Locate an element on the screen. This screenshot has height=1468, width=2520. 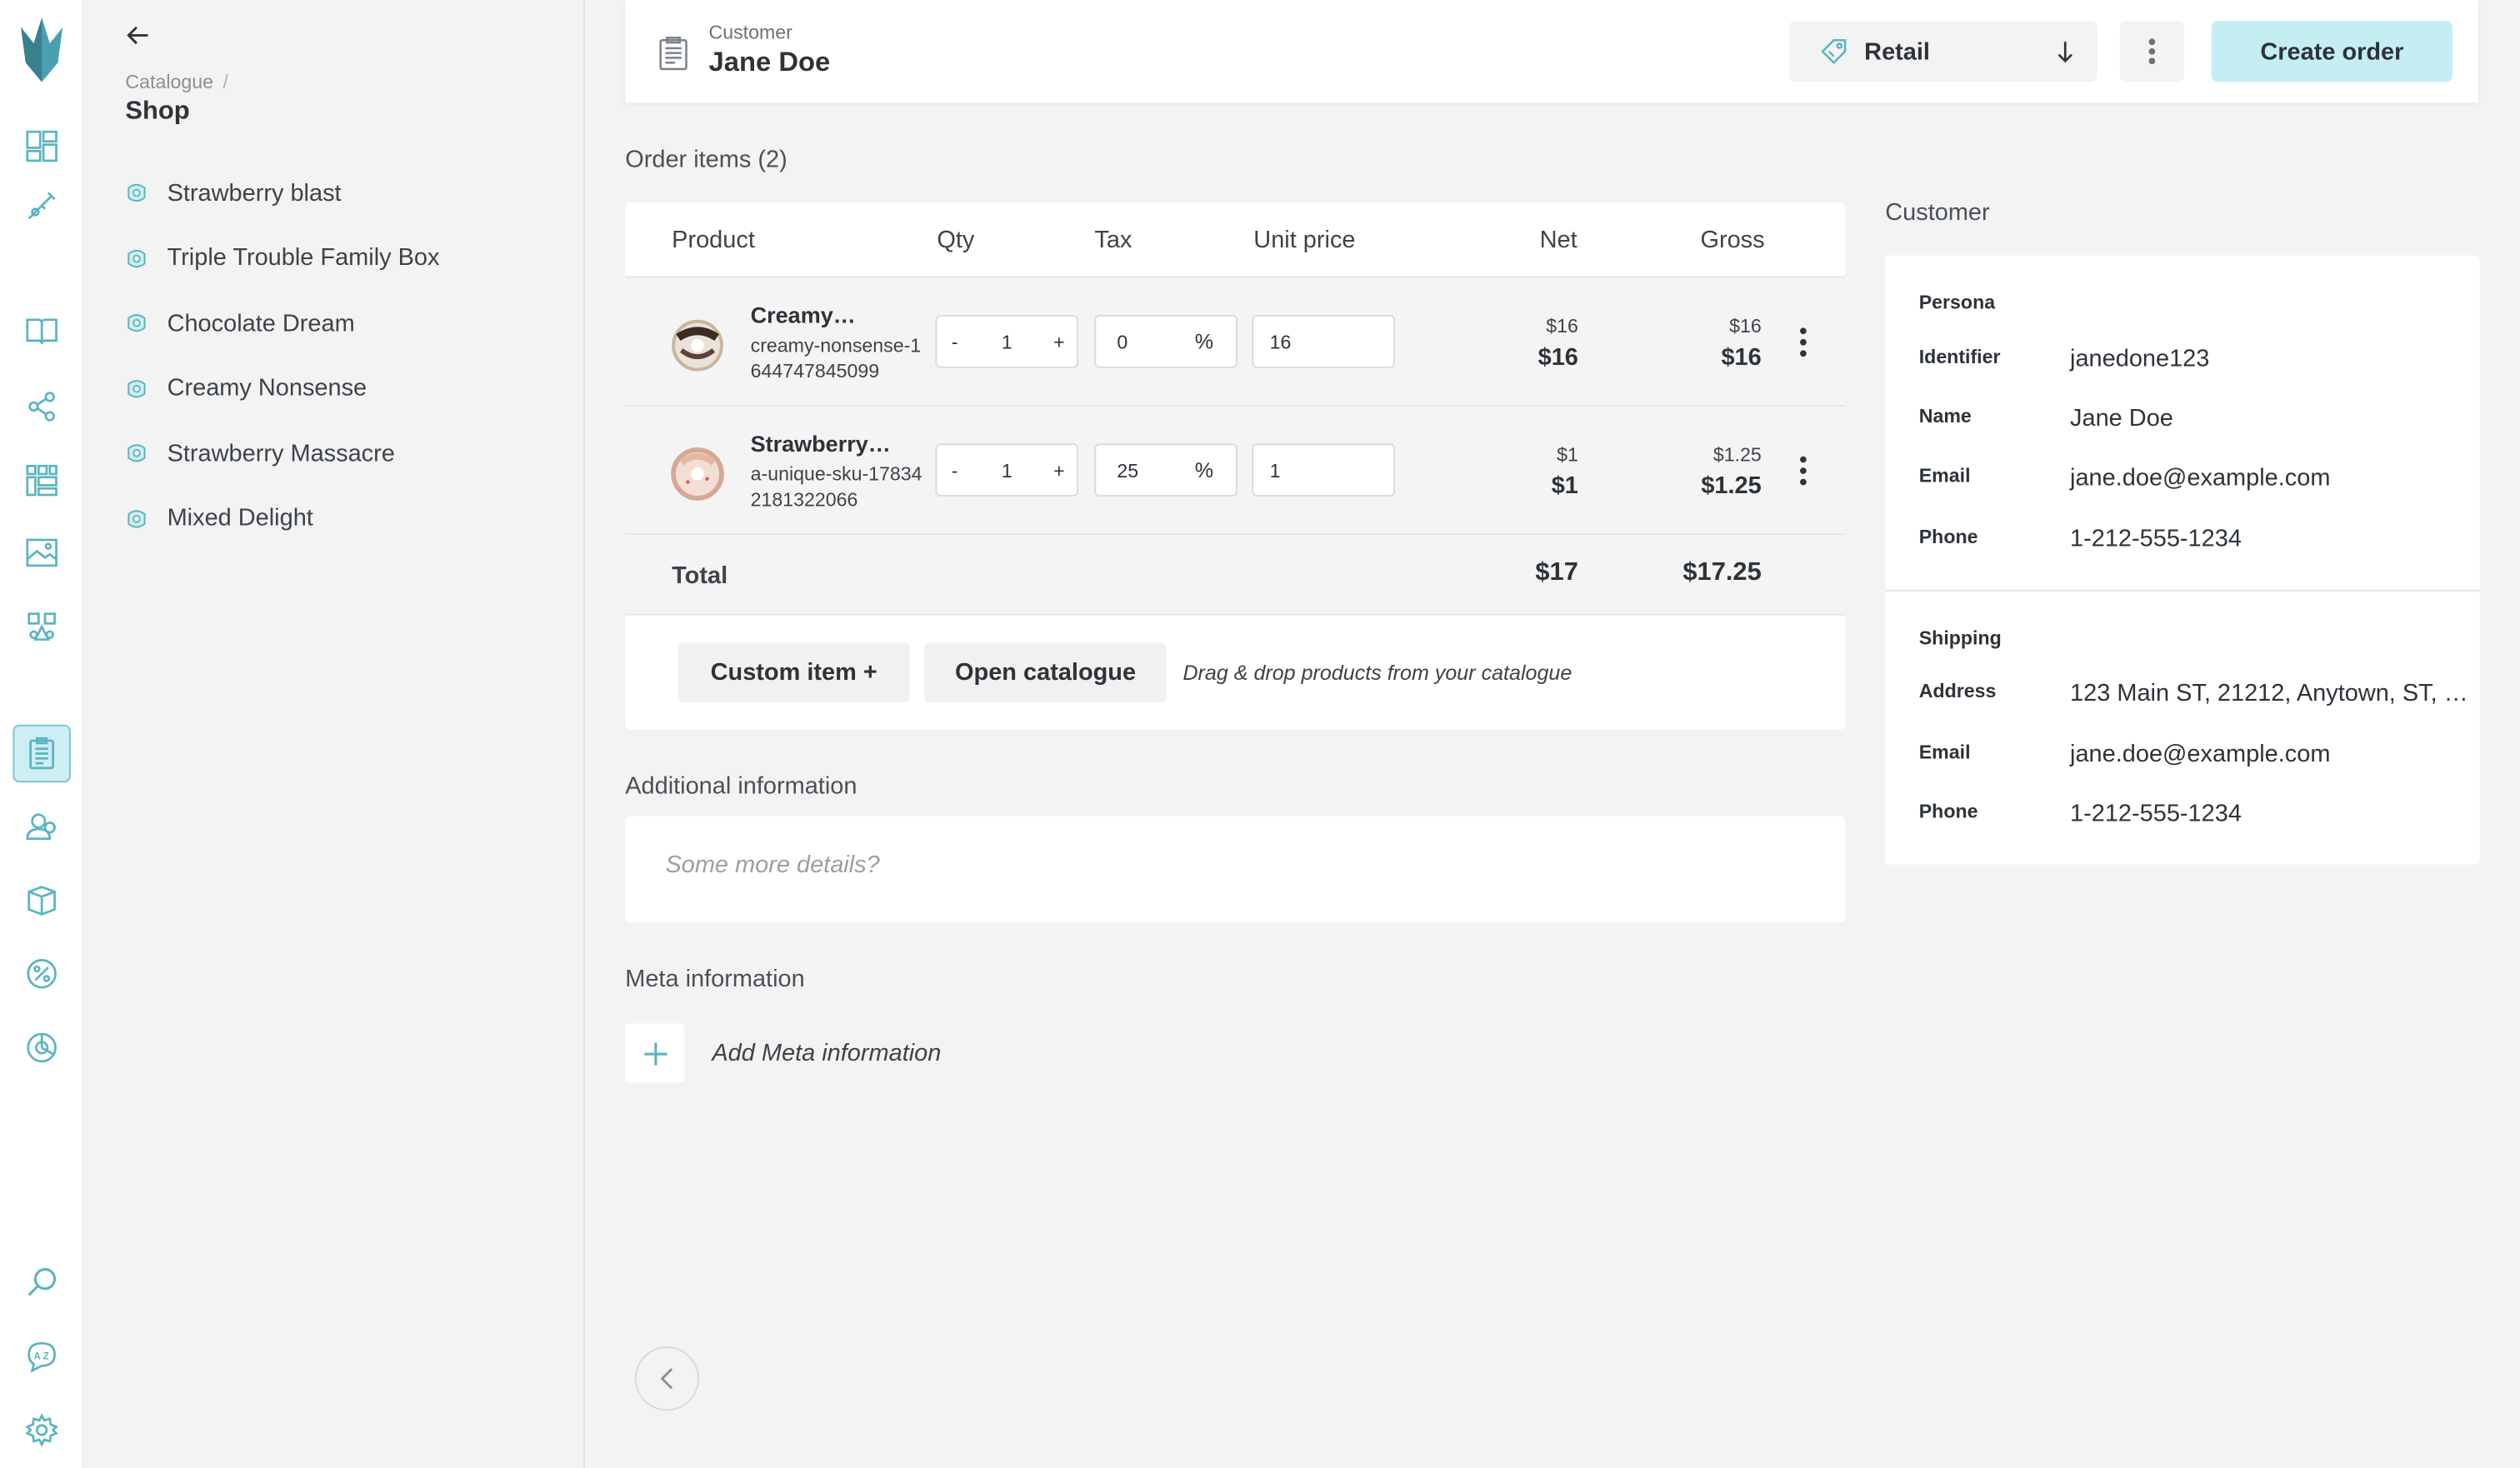
collapse-panel-button is located at coordinates (666, 1379).